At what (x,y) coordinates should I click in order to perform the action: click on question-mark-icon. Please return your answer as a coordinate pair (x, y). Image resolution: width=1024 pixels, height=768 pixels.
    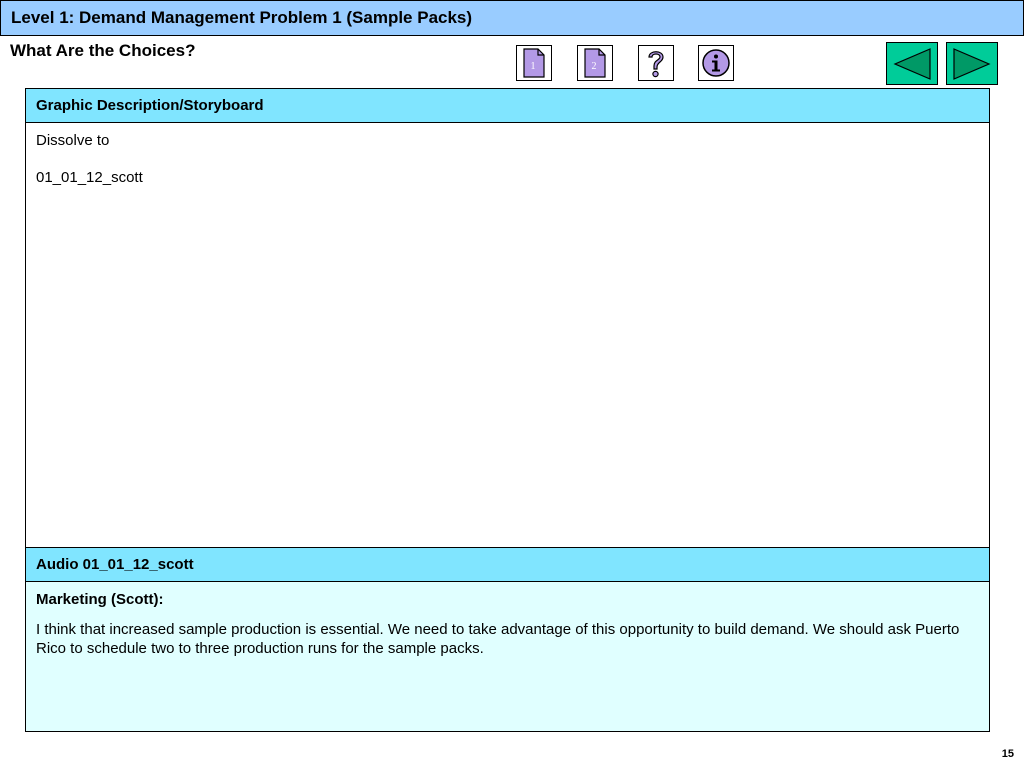
    Looking at the image, I should click on (656, 64).